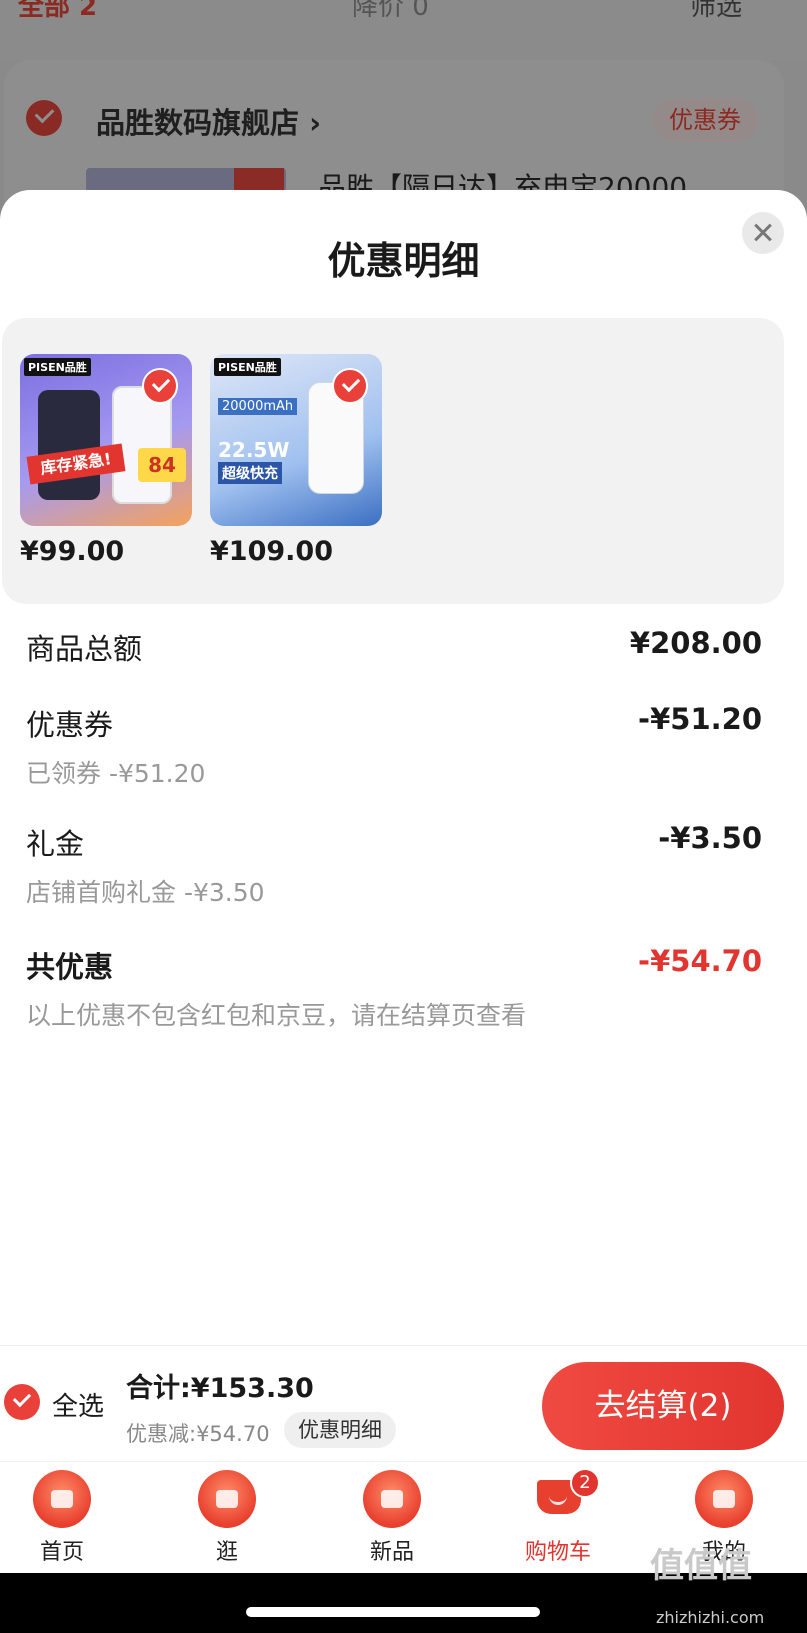 The width and height of the screenshot is (807, 1633). Describe the element at coordinates (72, 551) in the screenshot. I see `product-price: ¥99.00` at that location.